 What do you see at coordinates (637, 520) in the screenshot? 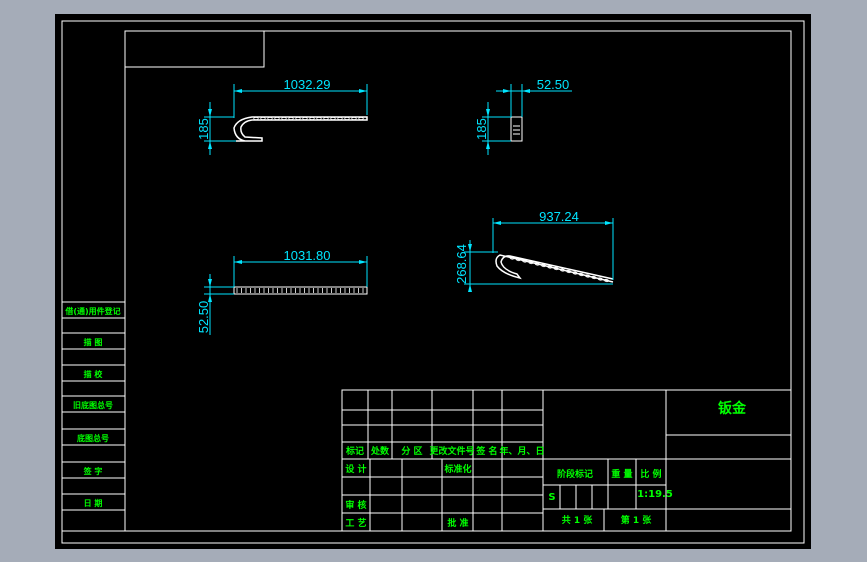
I see `sheet-number: 第 1 张` at bounding box center [637, 520].